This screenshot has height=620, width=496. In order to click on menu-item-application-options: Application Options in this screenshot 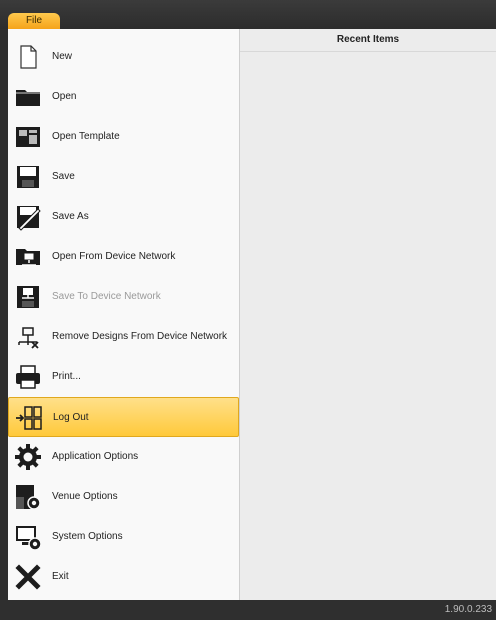, I will do `click(123, 457)`.